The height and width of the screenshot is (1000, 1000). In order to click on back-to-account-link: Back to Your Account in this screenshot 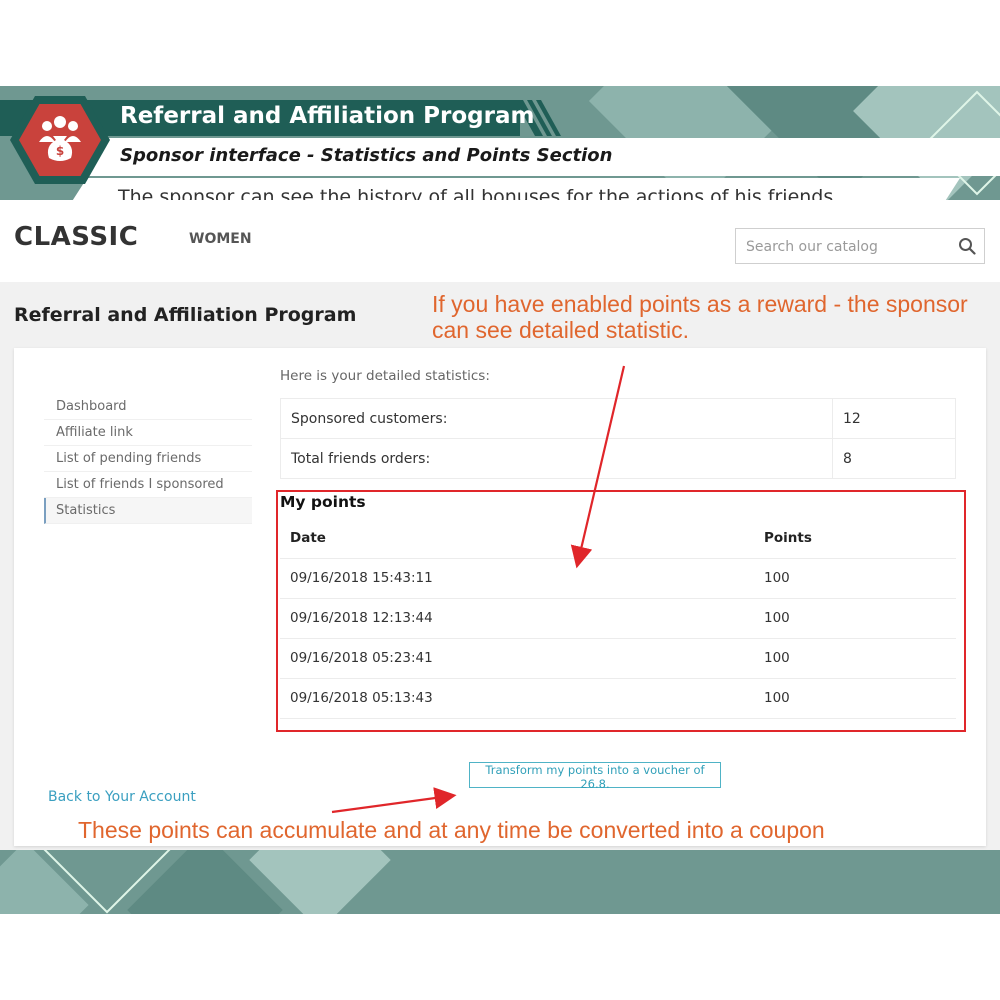, I will do `click(122, 797)`.